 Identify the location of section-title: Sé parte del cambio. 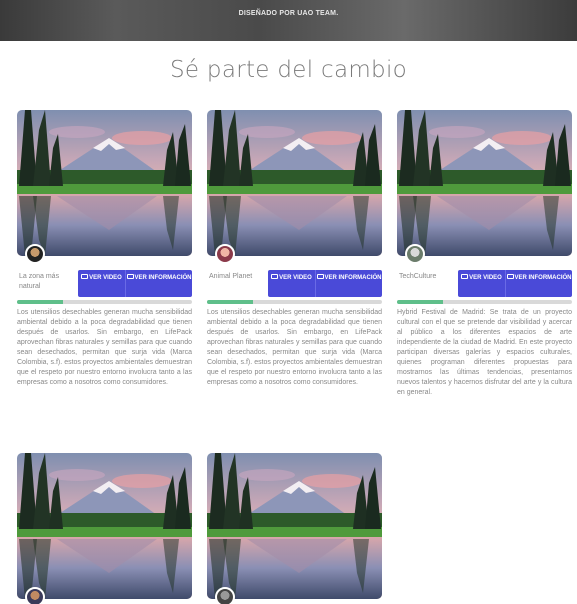
(288, 70).